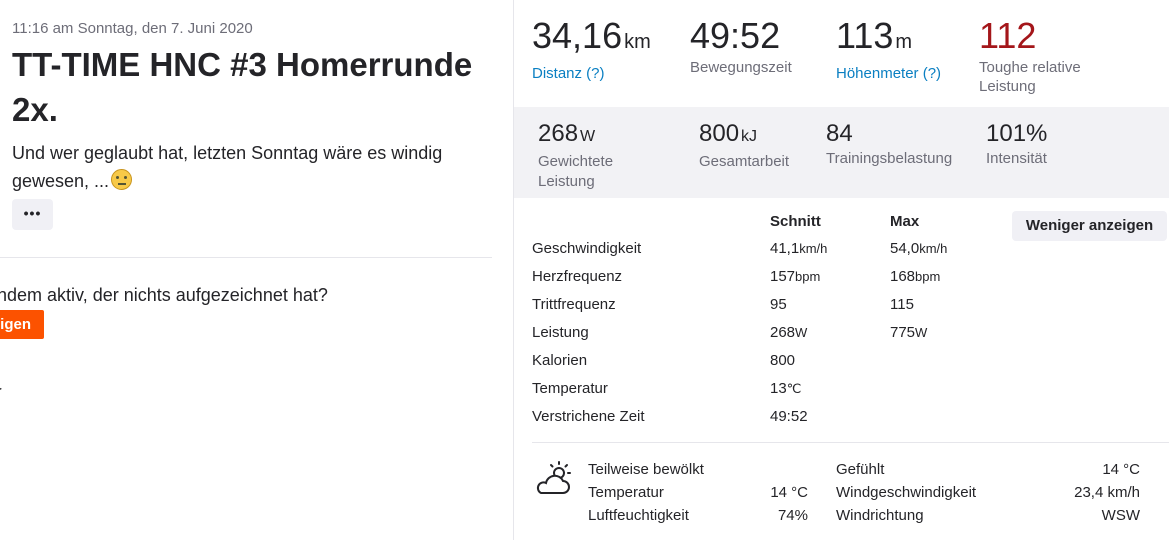 The width and height of the screenshot is (1169, 540). Describe the element at coordinates (762, 418) in the screenshot. I see `table-row: Verstrichene Zeit 49:52` at that location.